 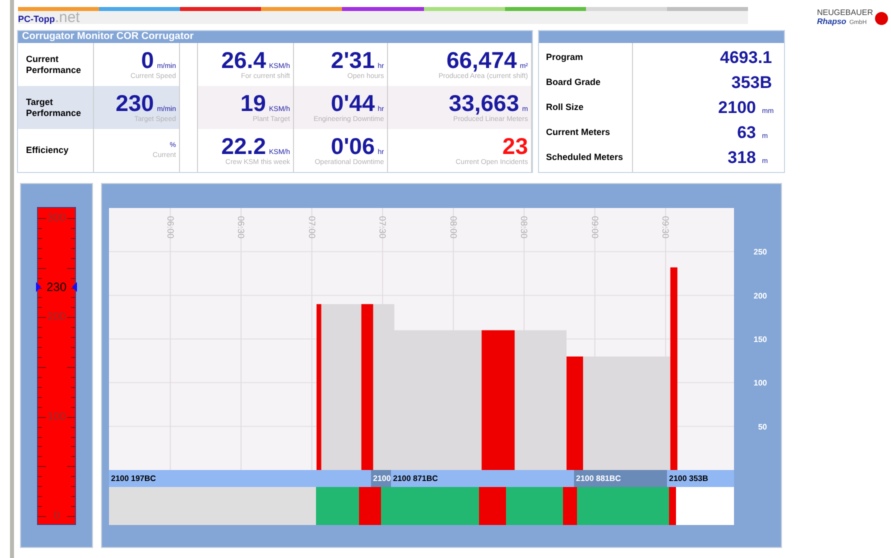 I want to click on metric-value: 2'31, so click(x=352, y=60).